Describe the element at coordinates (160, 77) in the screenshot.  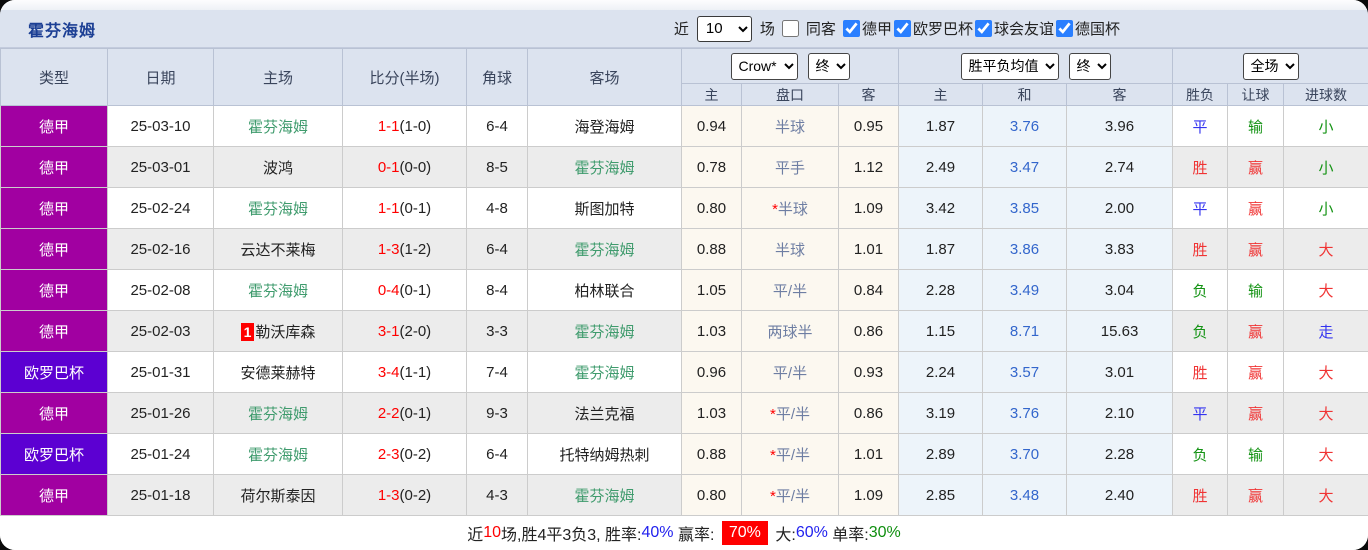
I see `col-header-date: 日期` at that location.